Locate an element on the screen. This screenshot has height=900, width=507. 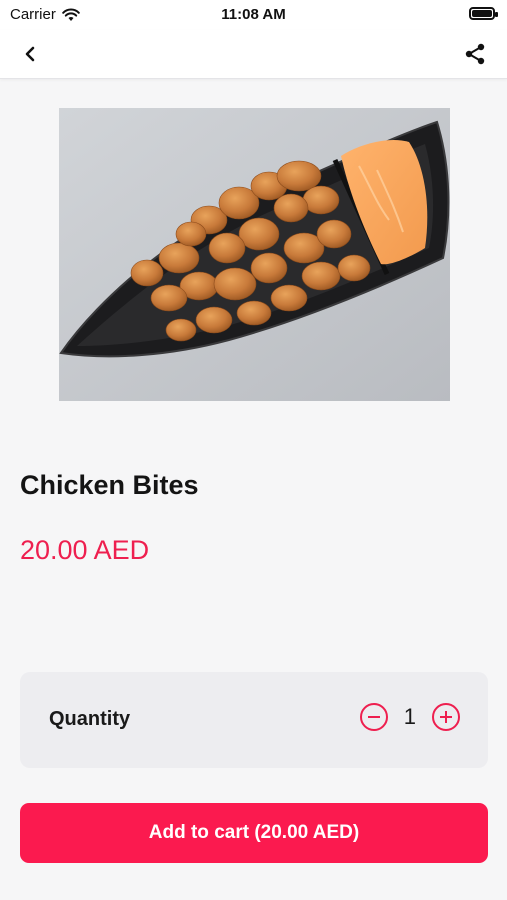
status-bar: Carrier 11:08 AM is located at coordinates (253, 15).